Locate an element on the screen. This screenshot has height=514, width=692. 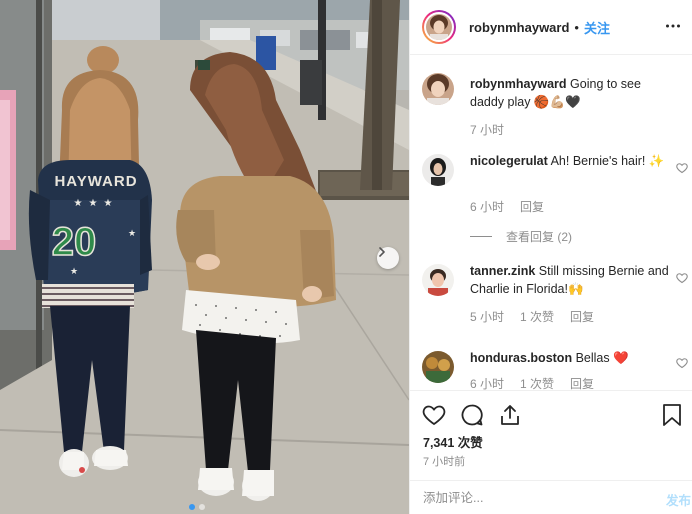
comment-meta: 6 小时 回复 is located at coordinates (507, 206).